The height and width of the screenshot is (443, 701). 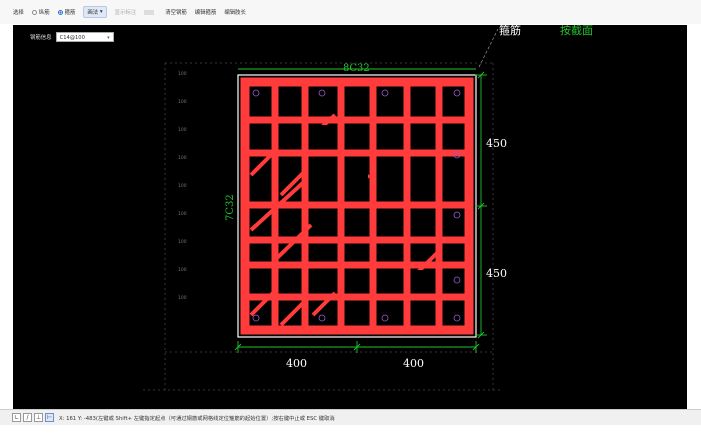 I want to click on show-annotation-label: 显示标注, so click(x=125, y=13).